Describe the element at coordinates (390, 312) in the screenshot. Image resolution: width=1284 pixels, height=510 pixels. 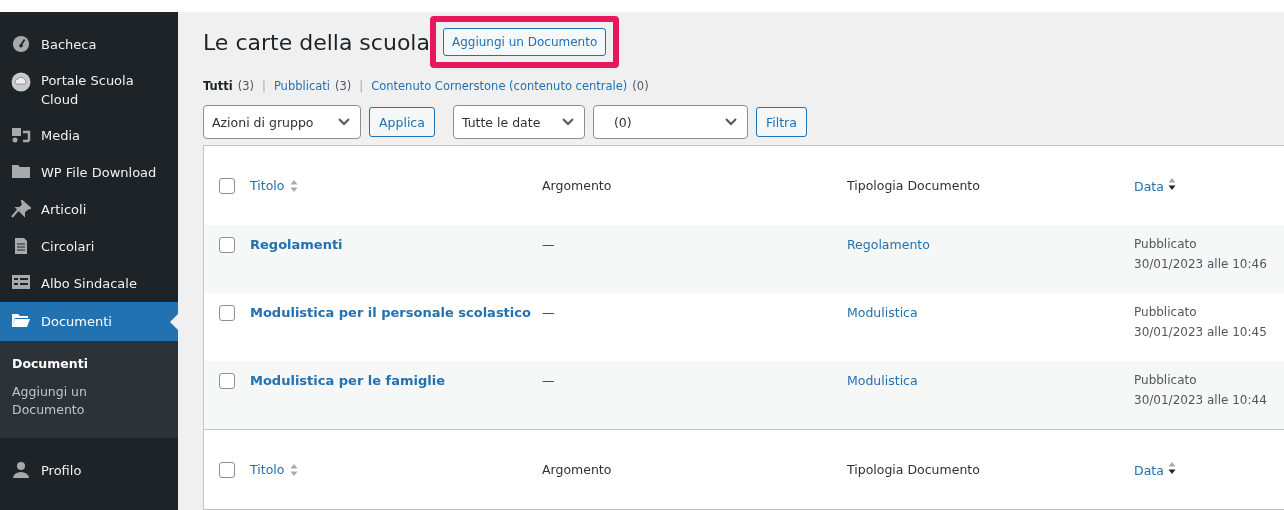
I see `document-title-link: Modulistica per il personale scolastico` at that location.